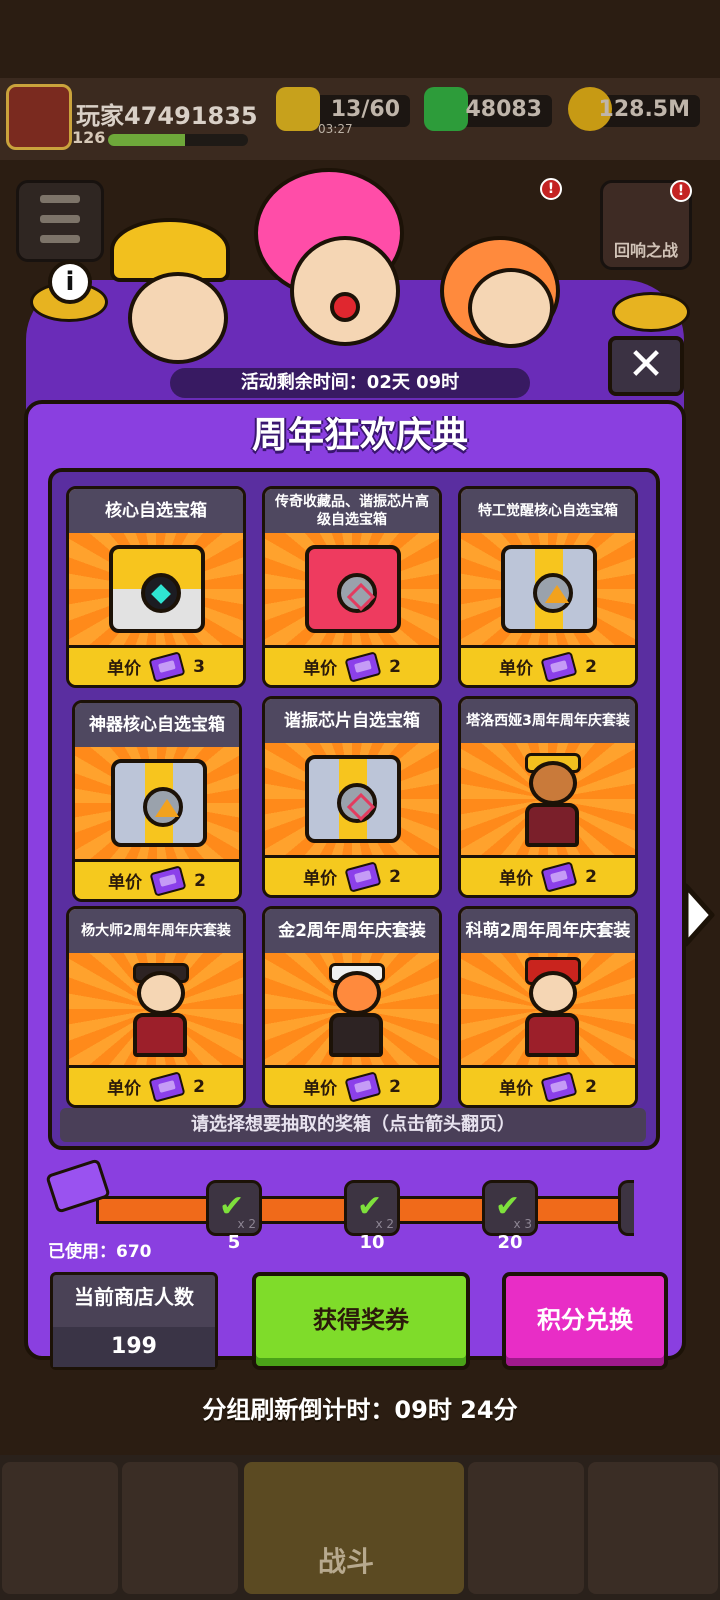  What do you see at coordinates (134, 1347) in the screenshot?
I see `store-count-value: 199` at bounding box center [134, 1347].